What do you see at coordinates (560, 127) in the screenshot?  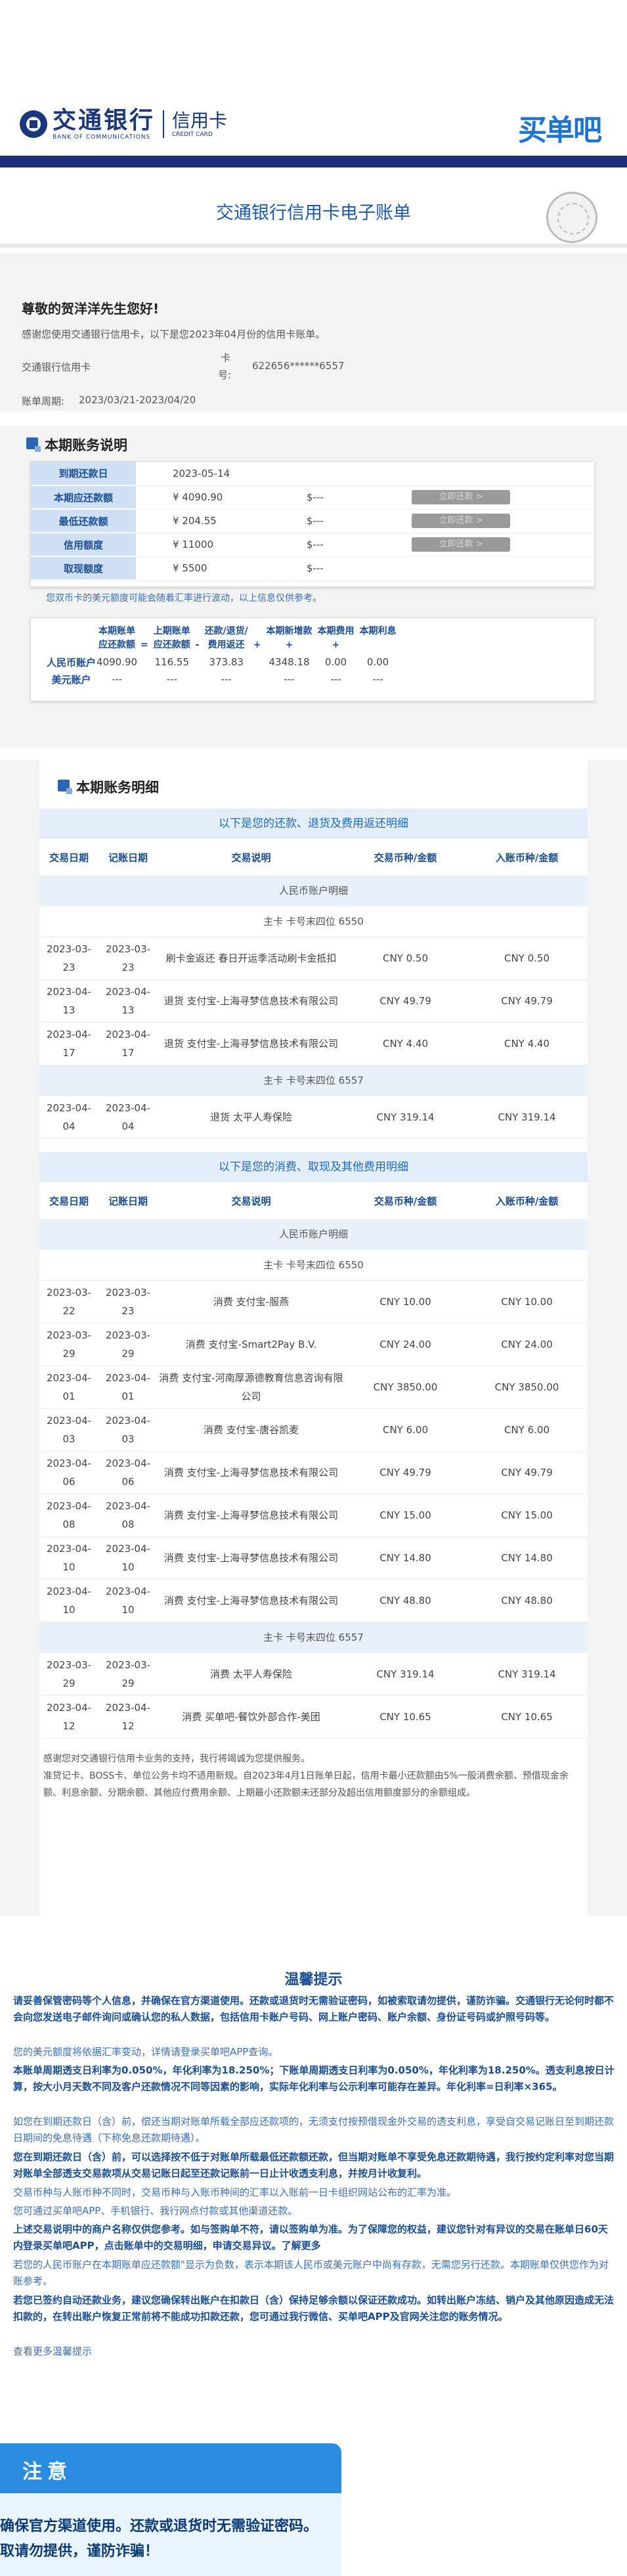 I see `maidanba-logo: 买单吧` at bounding box center [560, 127].